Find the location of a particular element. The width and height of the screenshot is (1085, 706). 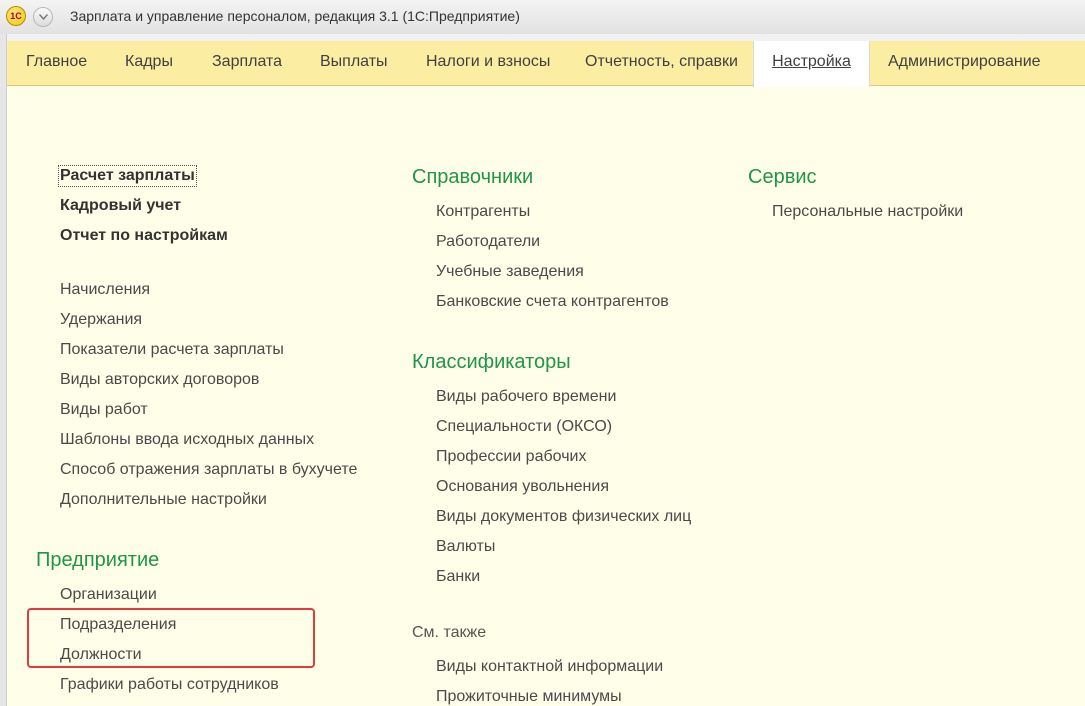

tab-glavnoe: Главное is located at coordinates (56, 63).